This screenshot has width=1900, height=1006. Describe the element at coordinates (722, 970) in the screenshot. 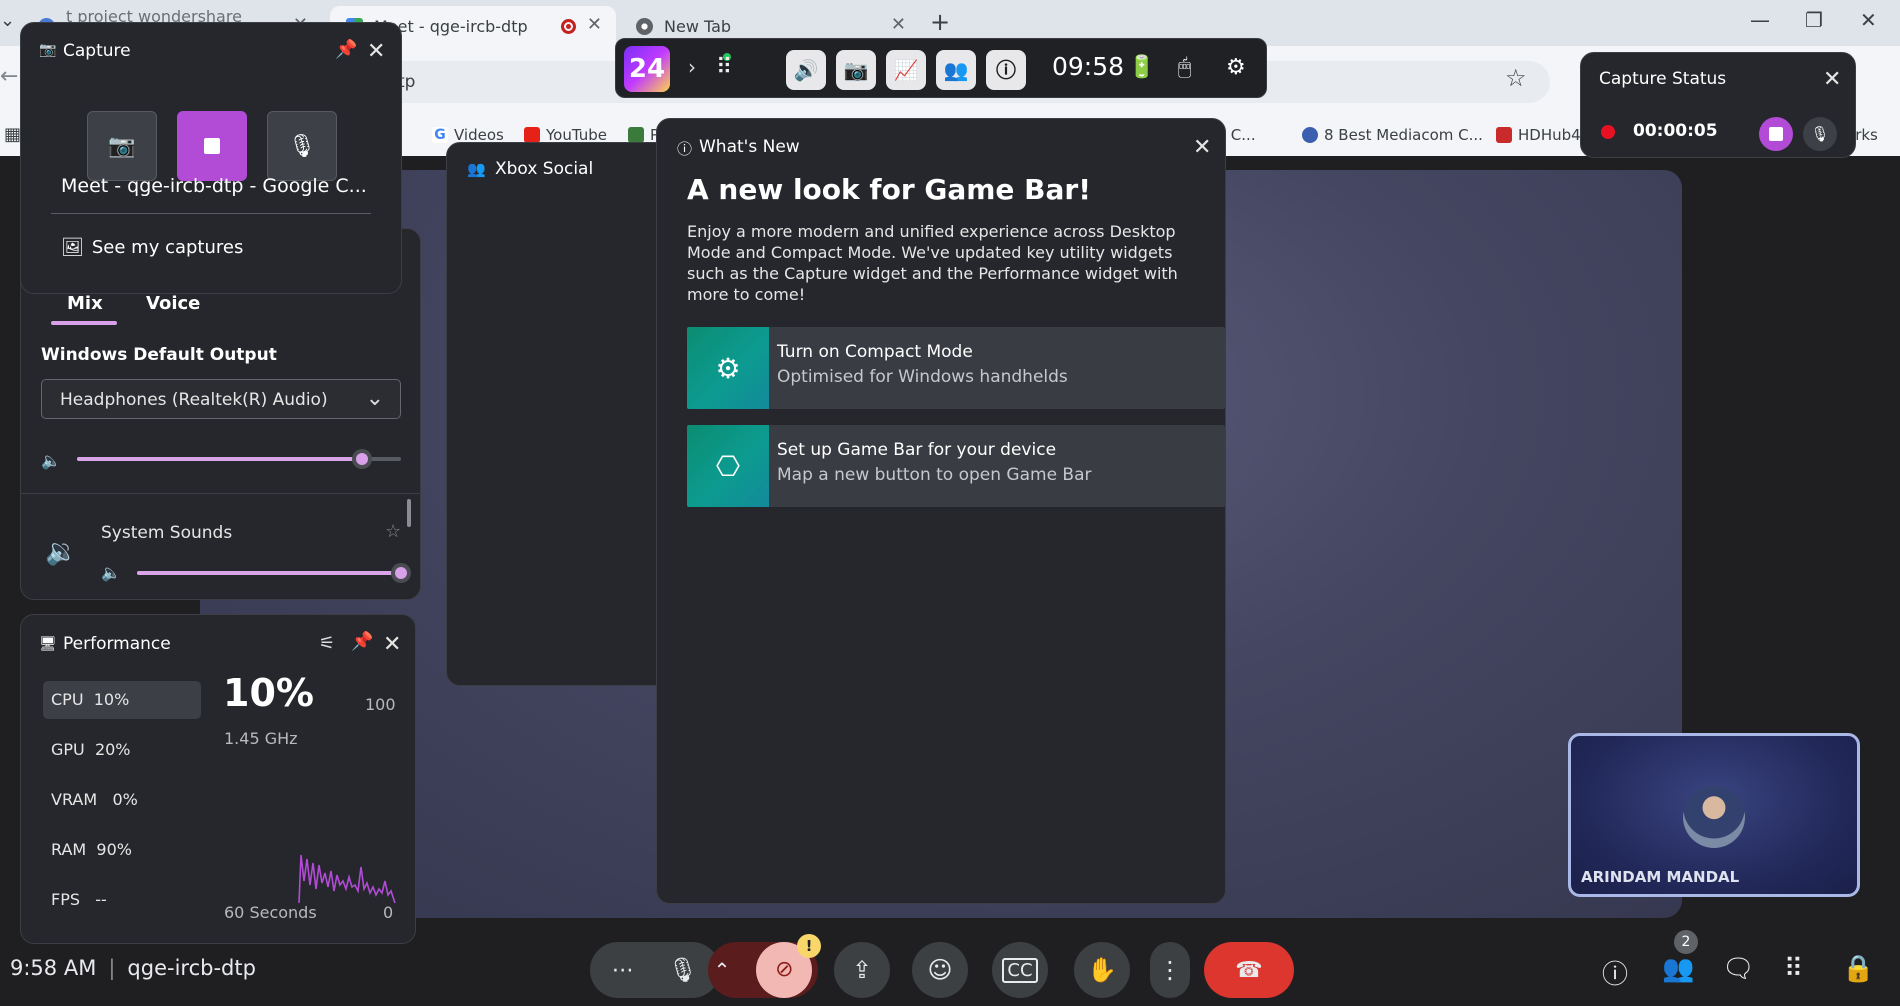

I see `camera-options-chevron-icon: ⌃` at that location.